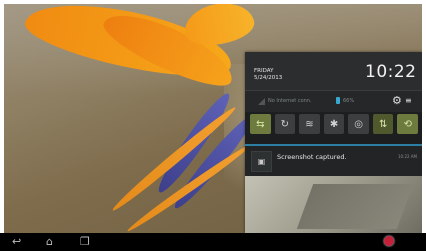  I want to click on settings-gear-icon: ⚙, so click(397, 100).